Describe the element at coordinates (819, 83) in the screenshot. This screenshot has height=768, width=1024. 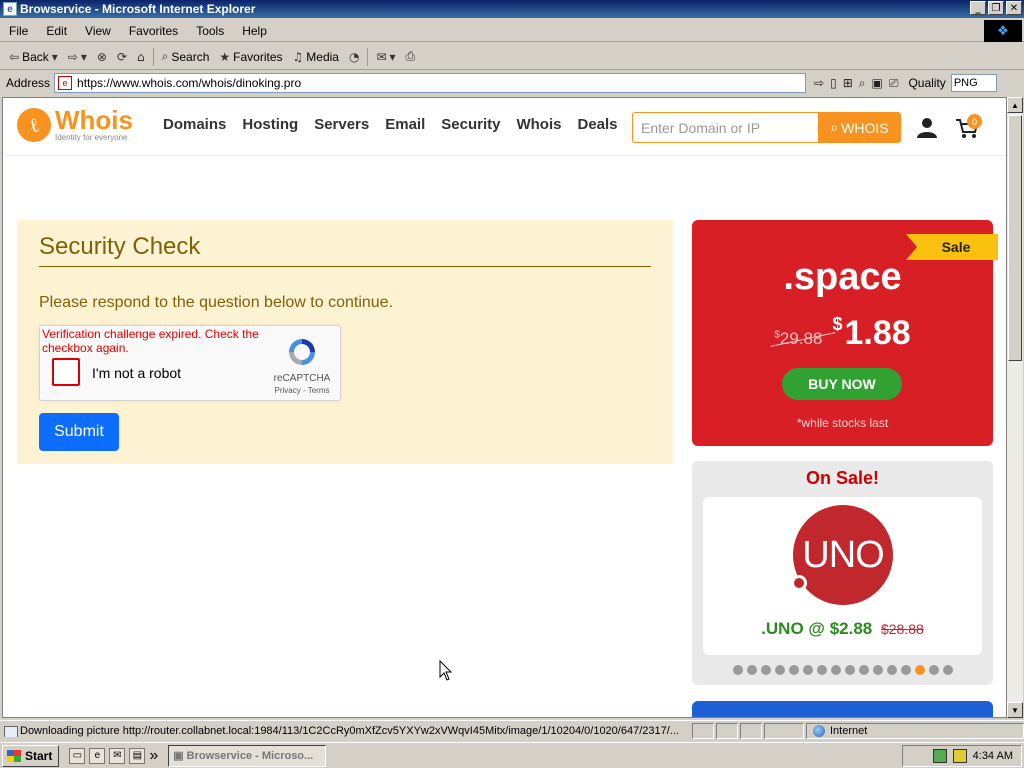
I see `go-arrow-icon: ⇨` at that location.